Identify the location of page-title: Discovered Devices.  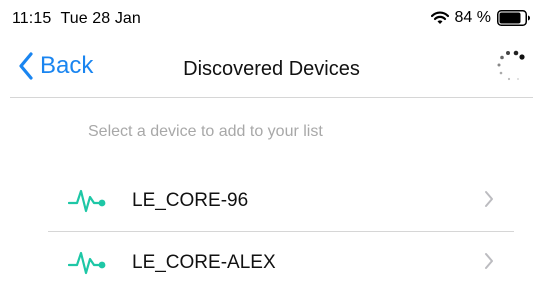
(271, 69).